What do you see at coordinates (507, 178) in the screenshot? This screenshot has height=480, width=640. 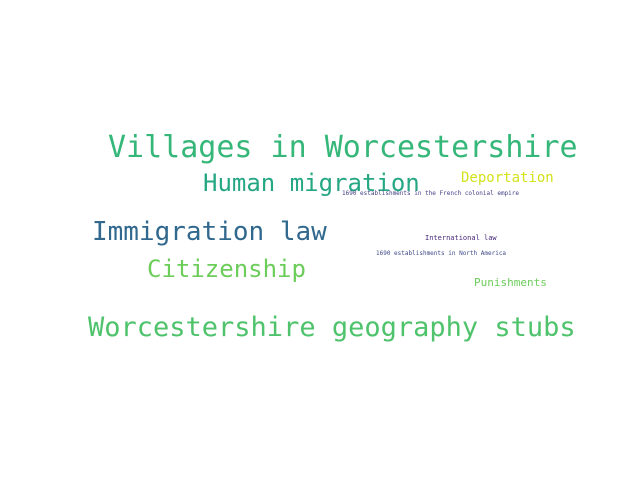 I see `word-deportation: Deportation` at bounding box center [507, 178].